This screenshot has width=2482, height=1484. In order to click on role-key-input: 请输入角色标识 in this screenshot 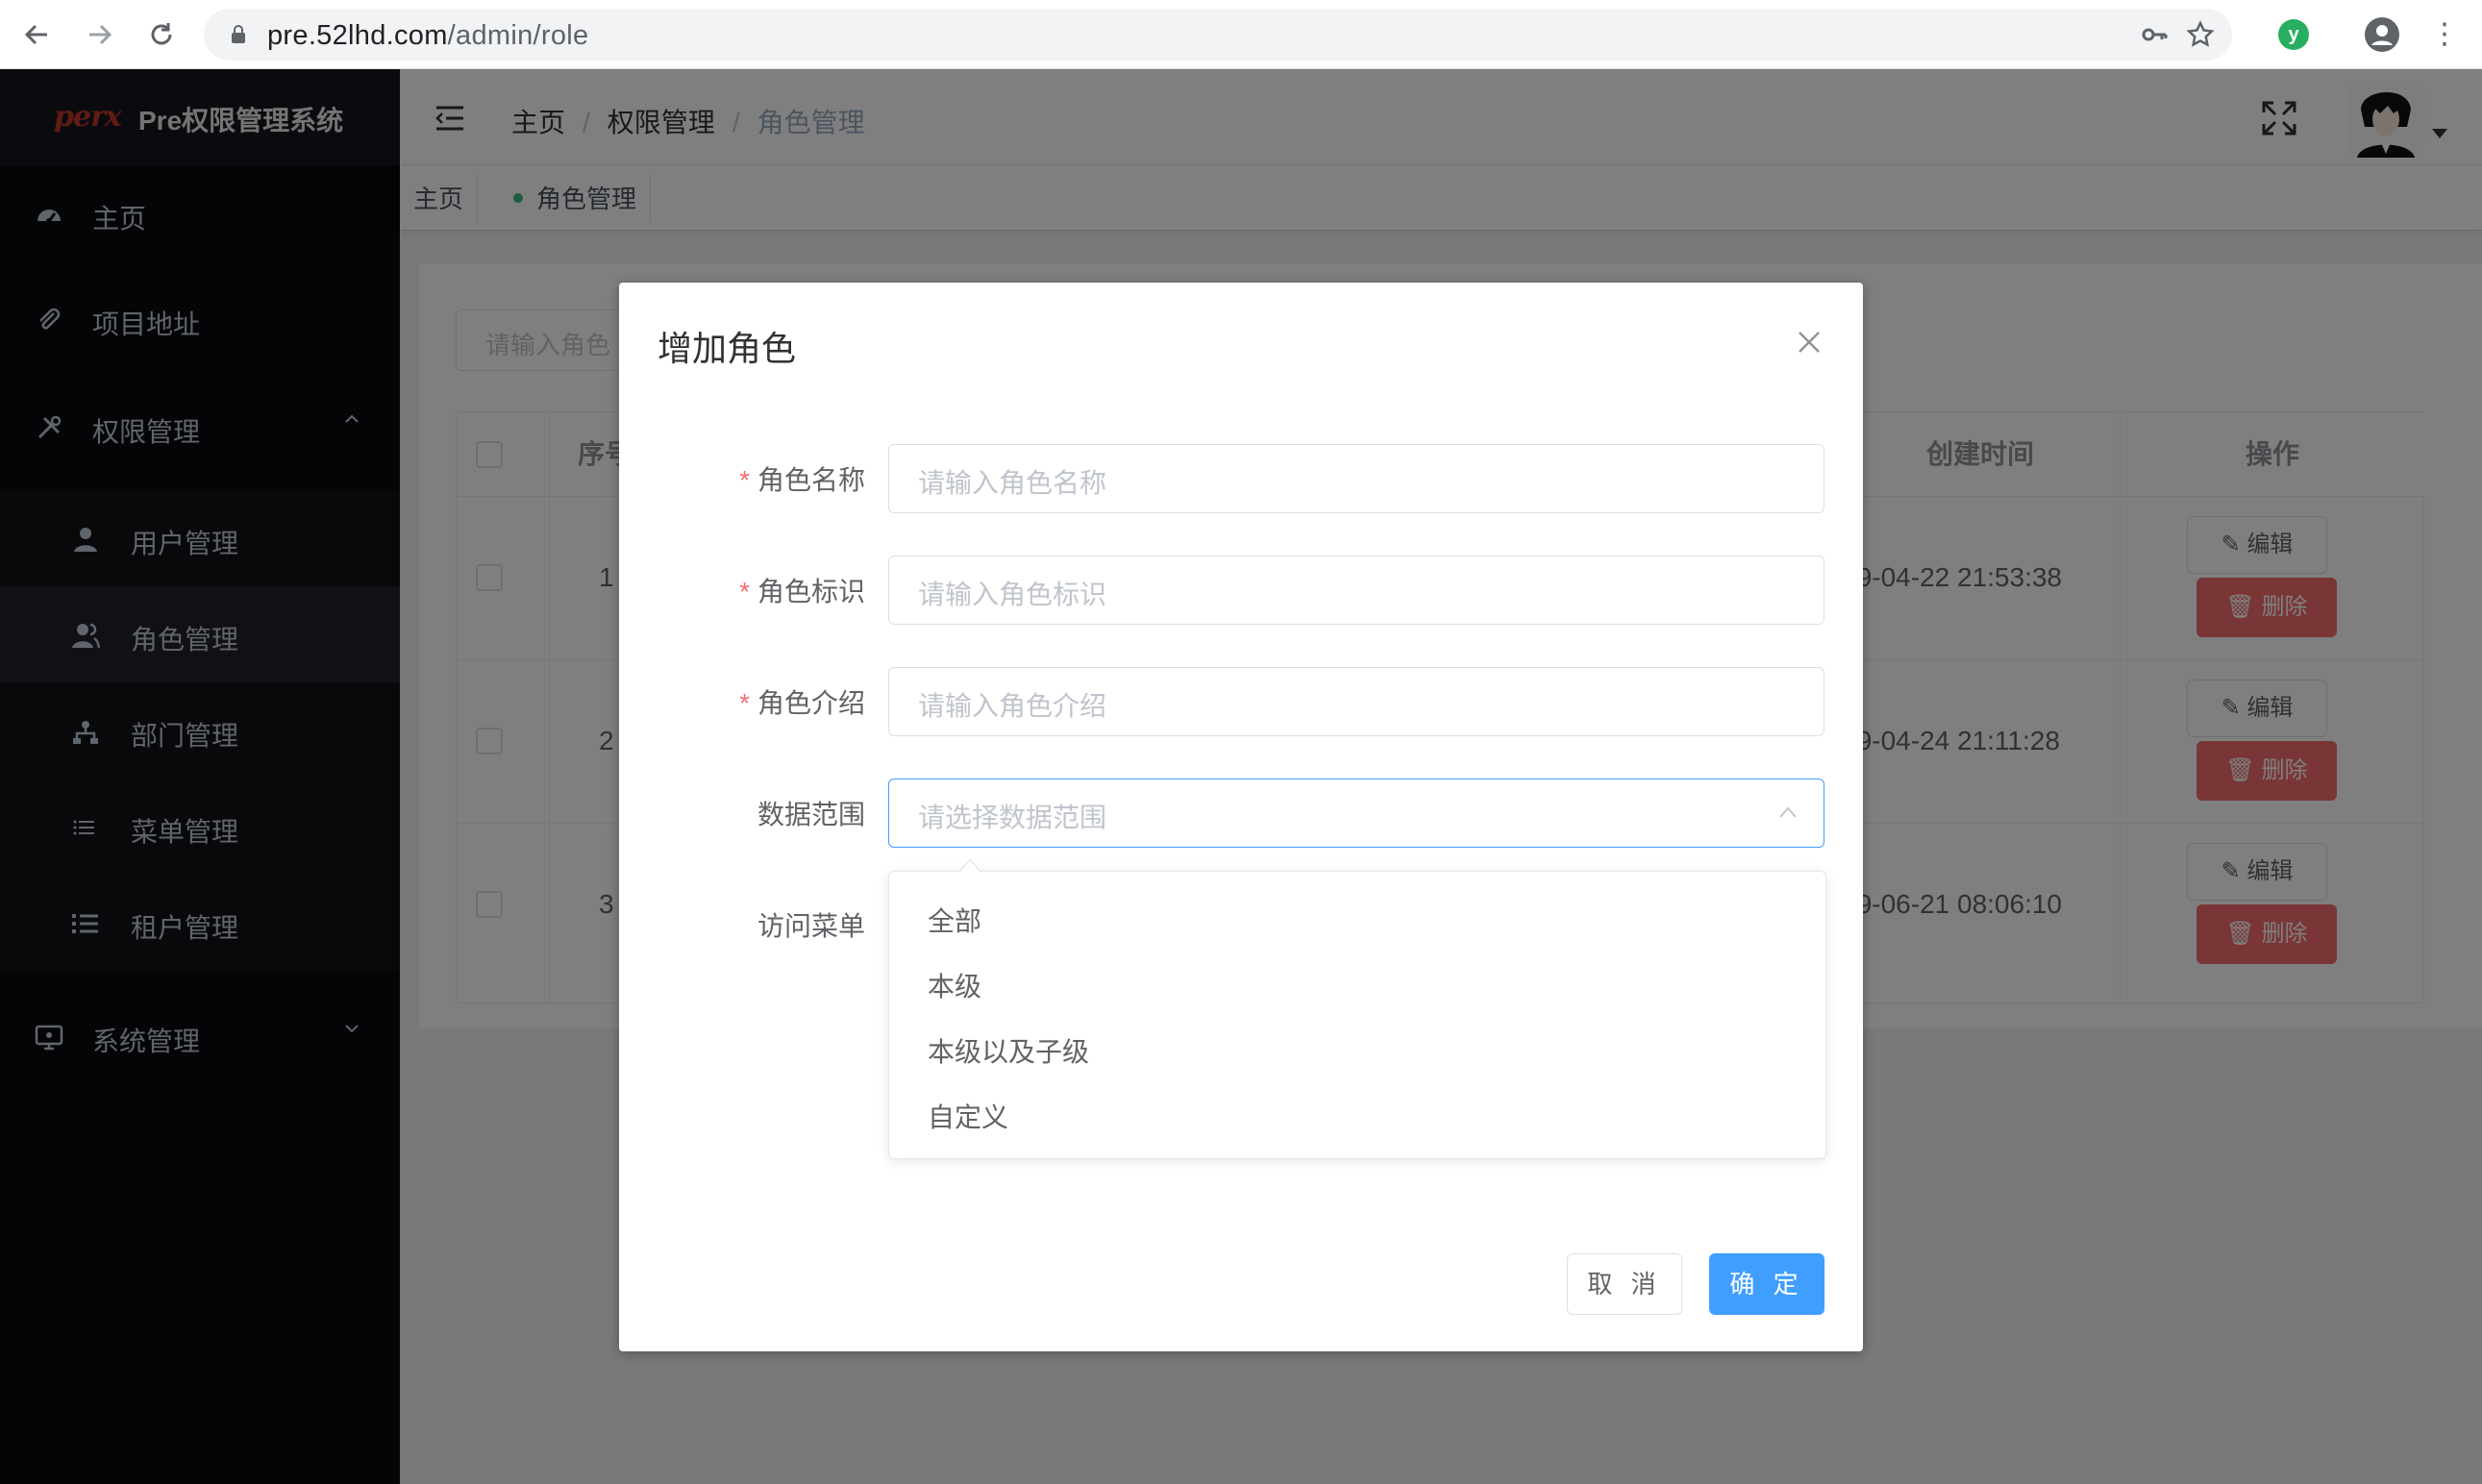, I will do `click(1356, 590)`.